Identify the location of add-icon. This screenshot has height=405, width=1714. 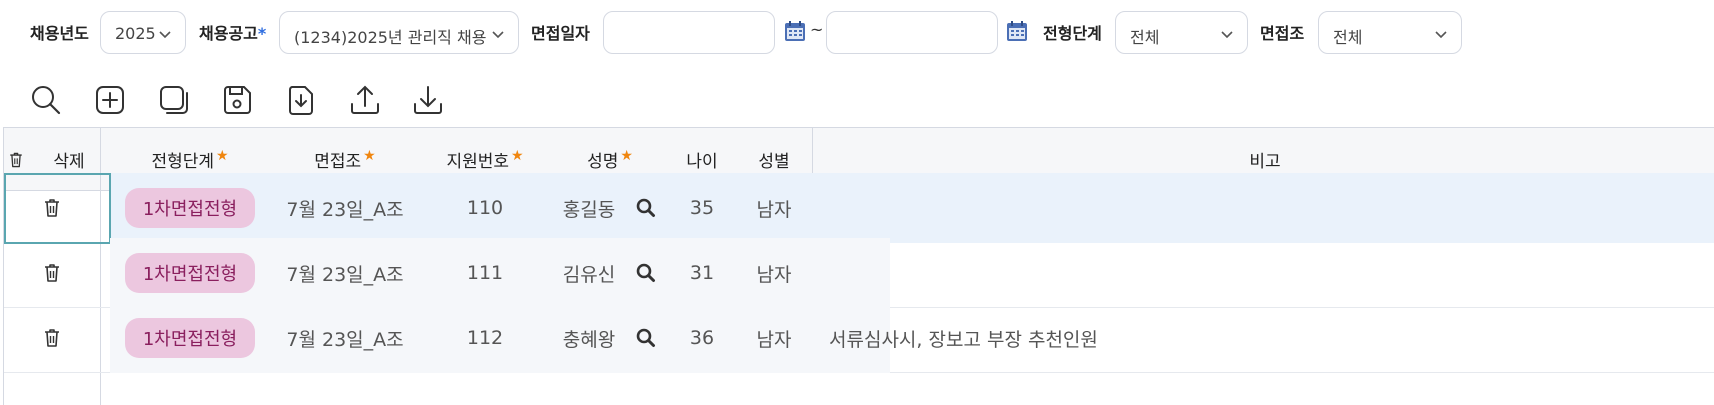
(110, 100).